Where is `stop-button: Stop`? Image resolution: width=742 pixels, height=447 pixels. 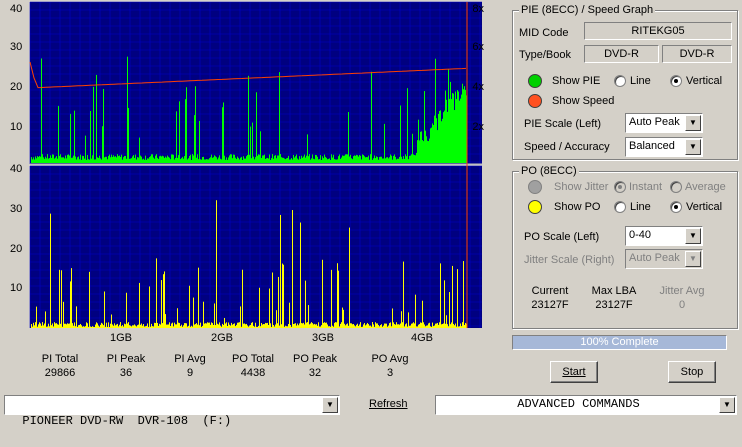
stop-button: Stop is located at coordinates (692, 372).